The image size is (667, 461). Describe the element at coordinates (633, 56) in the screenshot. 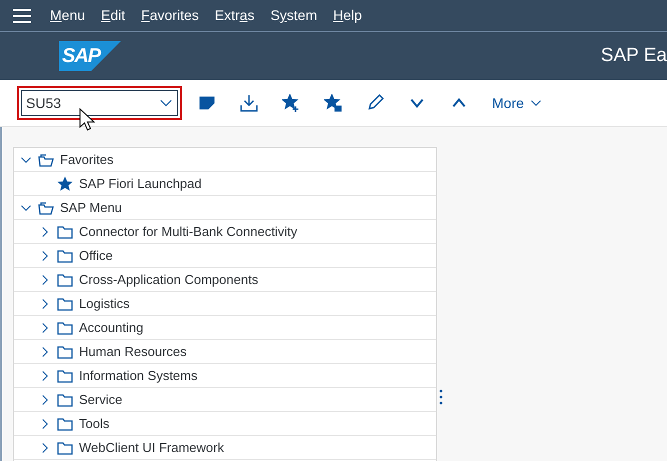

I see `window-title: SAP Ea` at that location.